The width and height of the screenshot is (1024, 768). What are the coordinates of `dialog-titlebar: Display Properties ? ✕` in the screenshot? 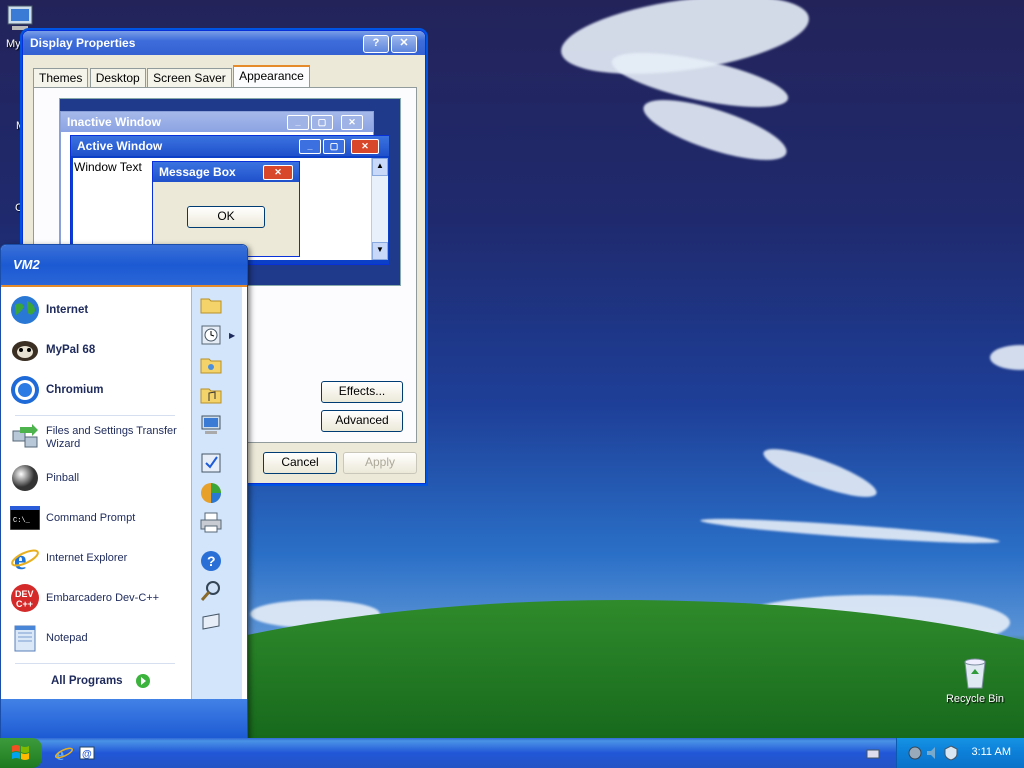 It's located at (224, 43).